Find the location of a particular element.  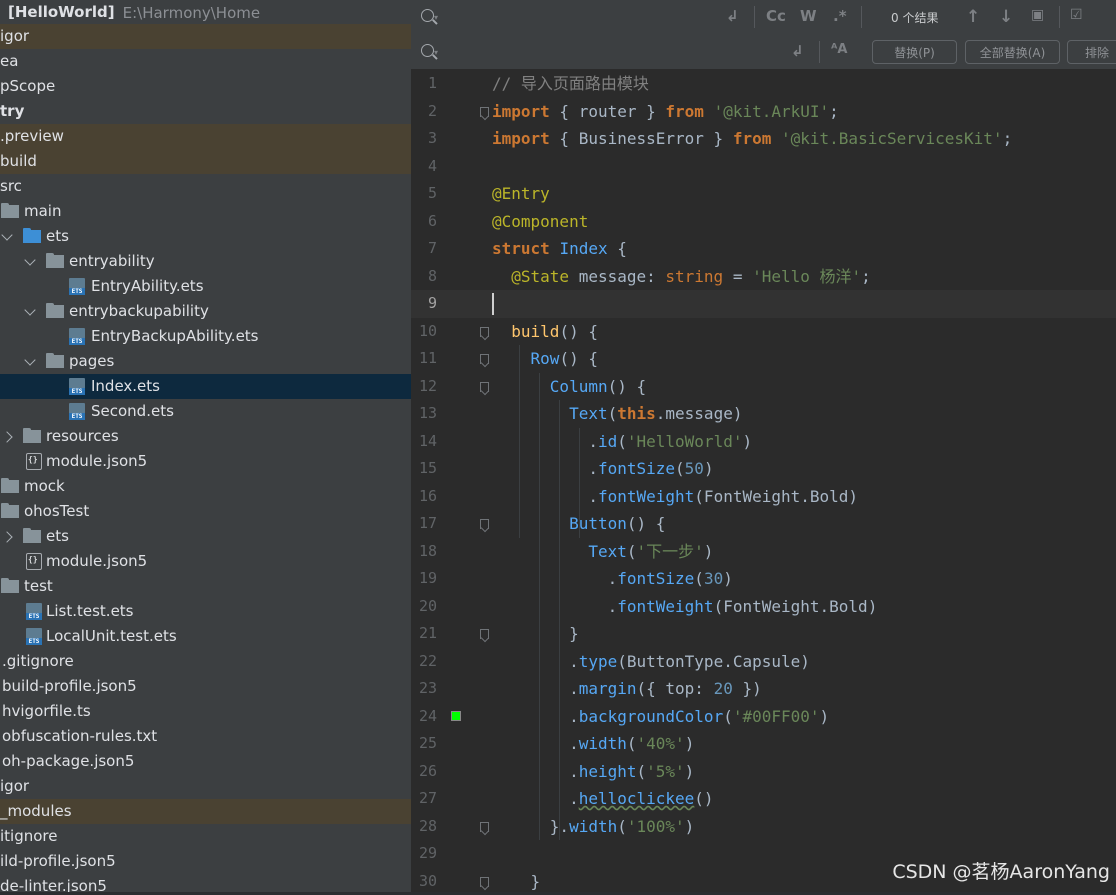

tree-item: .preview is located at coordinates (205, 136).